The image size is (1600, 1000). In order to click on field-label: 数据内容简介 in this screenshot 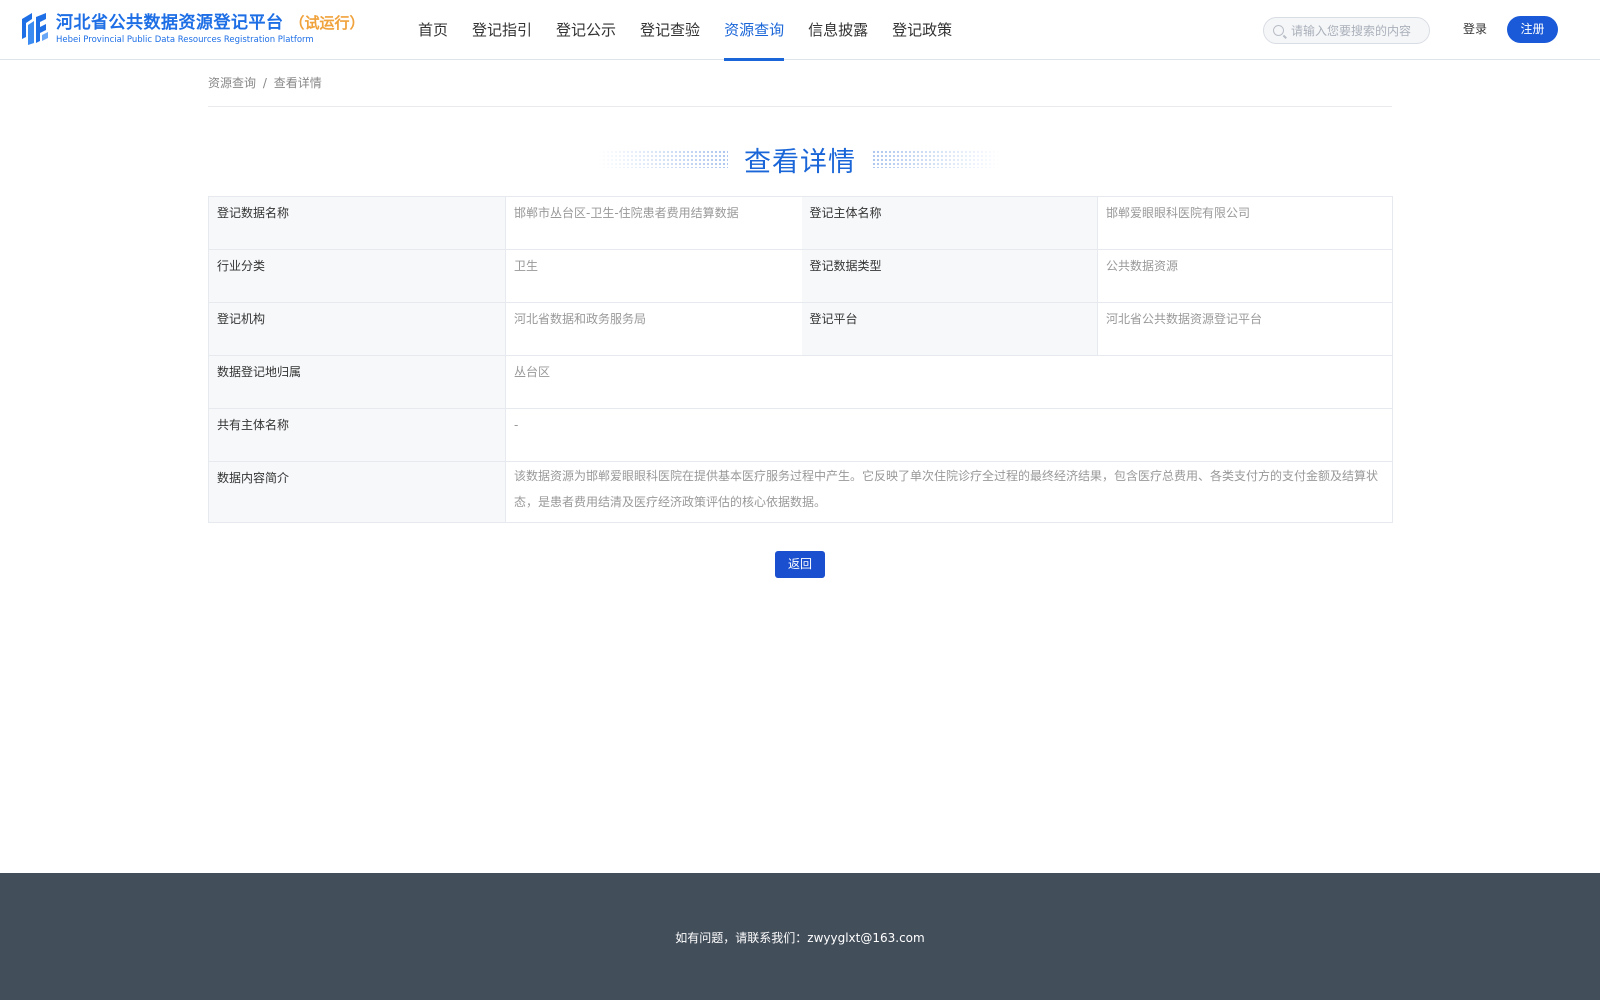, I will do `click(357, 492)`.